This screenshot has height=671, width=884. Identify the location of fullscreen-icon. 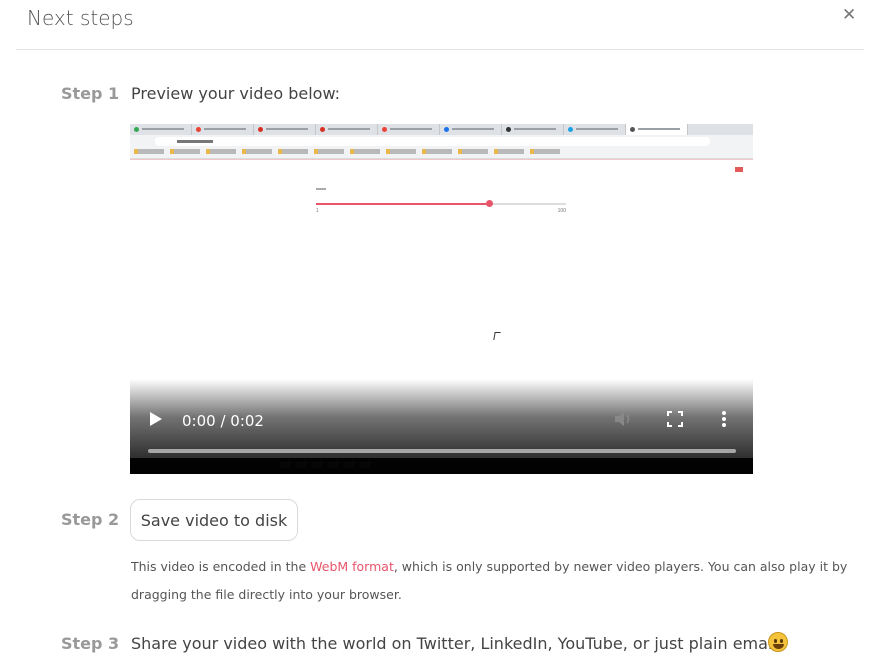
(675, 419).